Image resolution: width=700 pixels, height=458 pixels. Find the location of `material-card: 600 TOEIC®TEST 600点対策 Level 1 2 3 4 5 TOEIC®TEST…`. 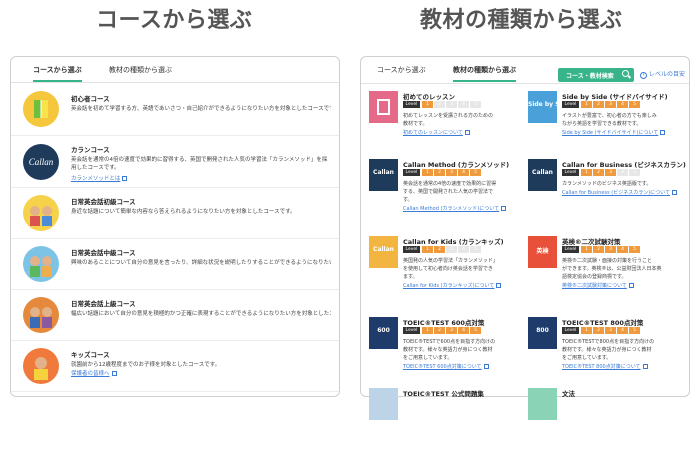

material-card: 600 TOEIC®TEST 600点対策 Level 1 2 3 4 5 TOEIC®TEST… is located at coordinates (446, 352).